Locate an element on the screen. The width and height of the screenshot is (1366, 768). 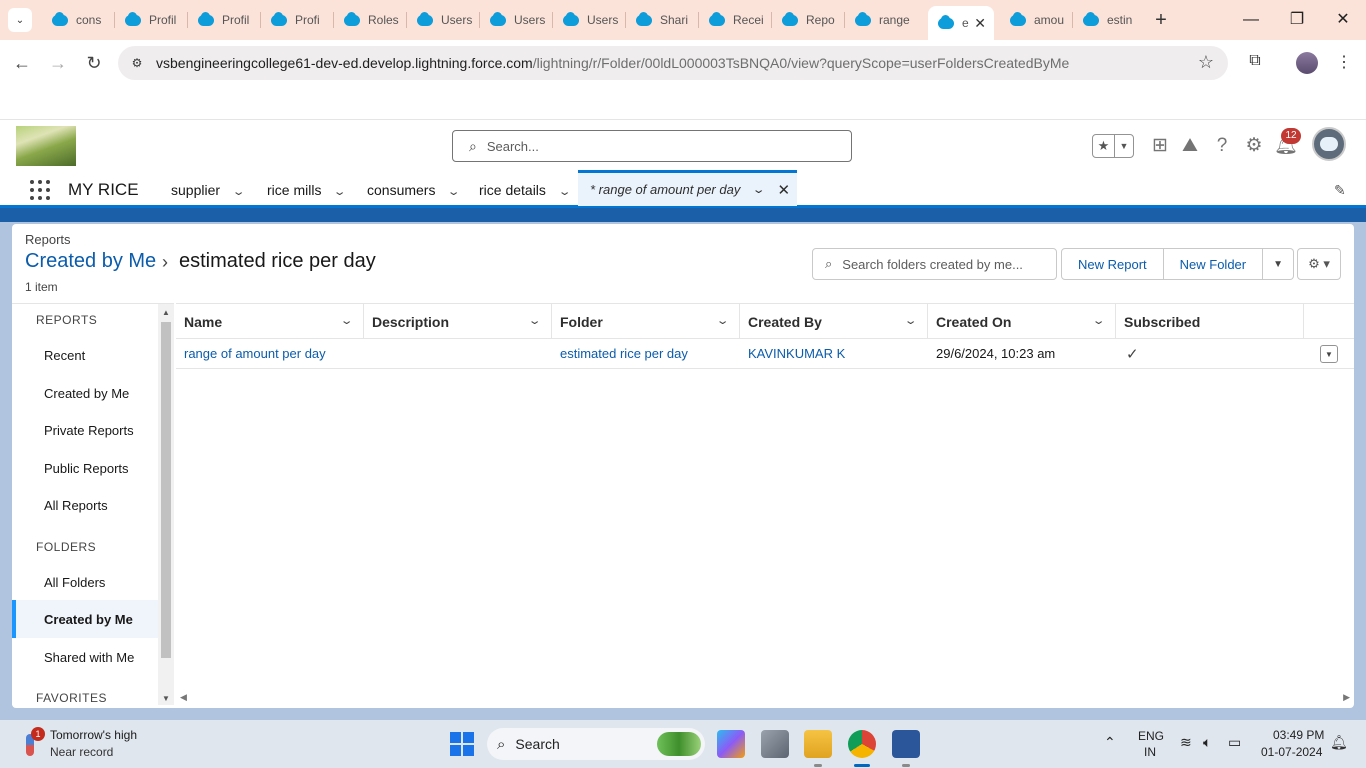
breadcrumb-created-by-me-link: Created by Me is located at coordinates (90, 261).